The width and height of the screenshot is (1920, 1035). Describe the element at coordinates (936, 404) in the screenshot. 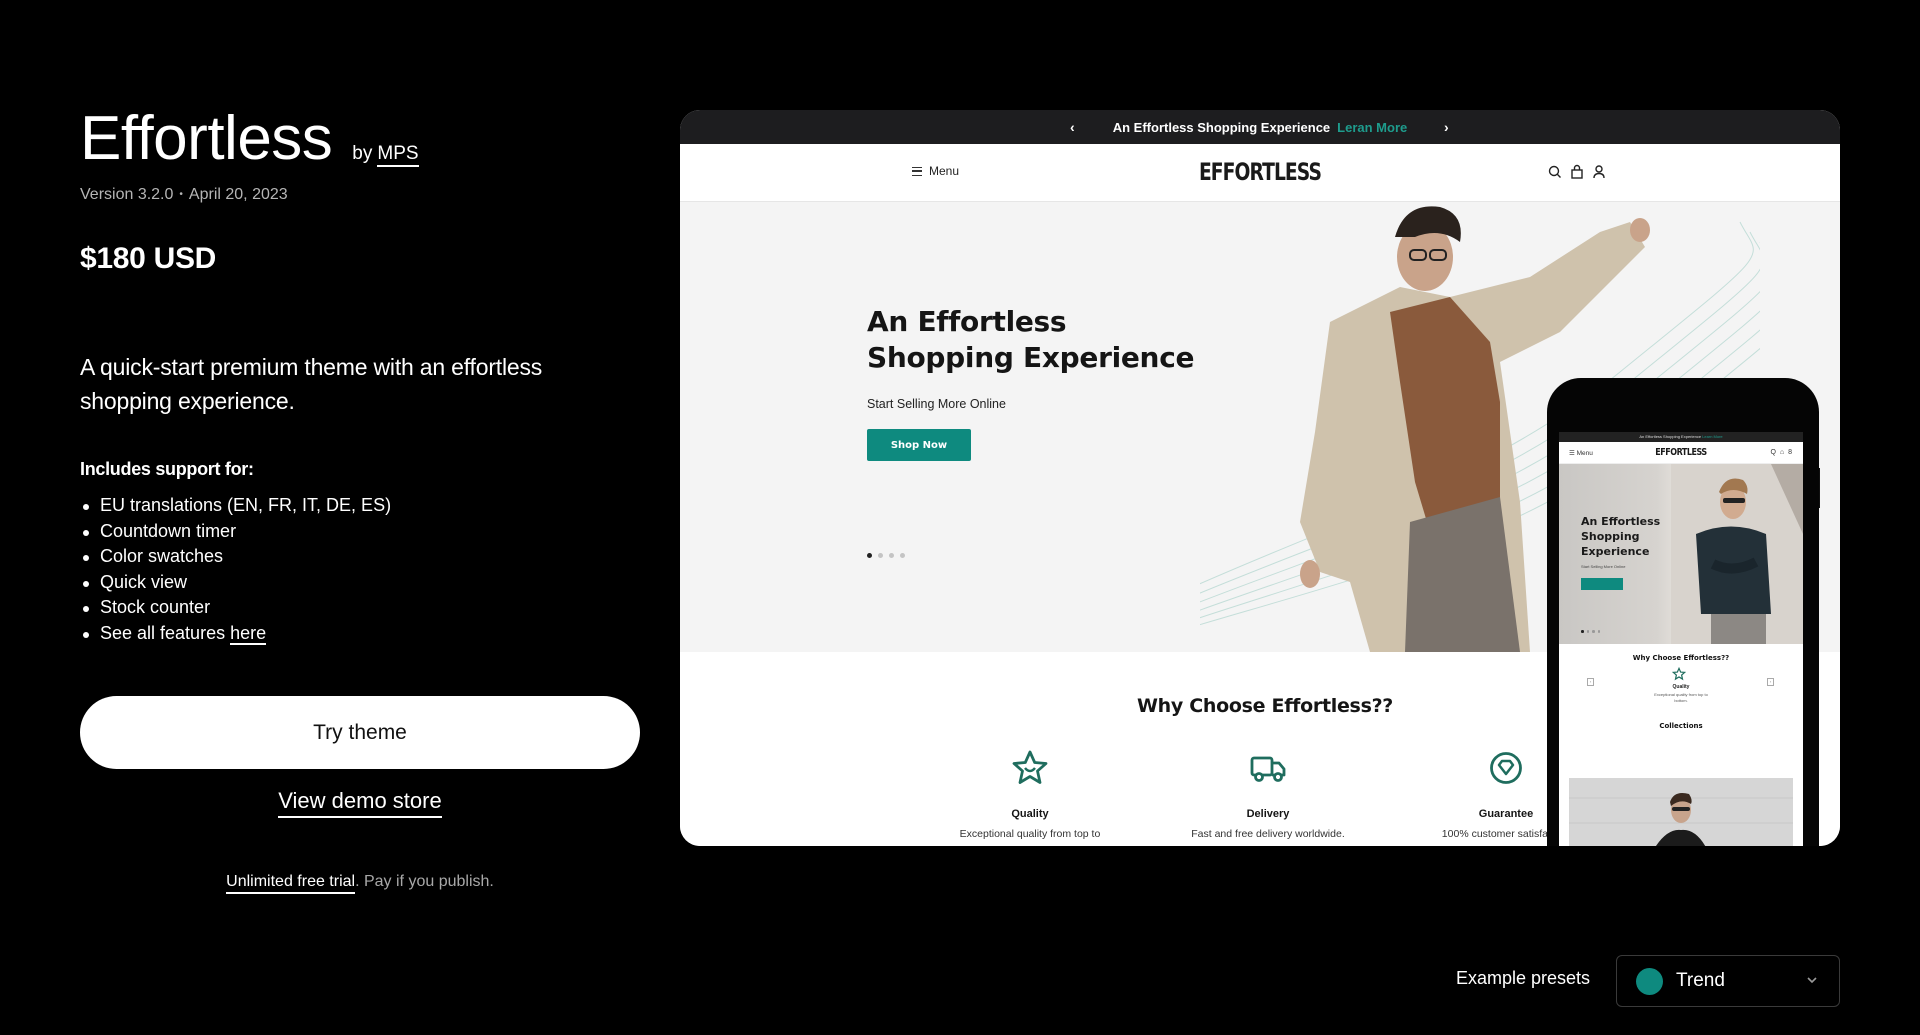

I see `hero-subtitle: Start Selling More Online` at that location.